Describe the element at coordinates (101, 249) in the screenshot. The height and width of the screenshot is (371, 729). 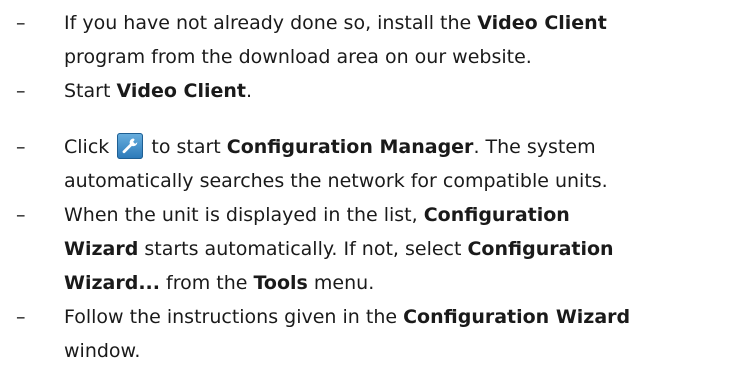
I see `bold-term: Wizard` at that location.